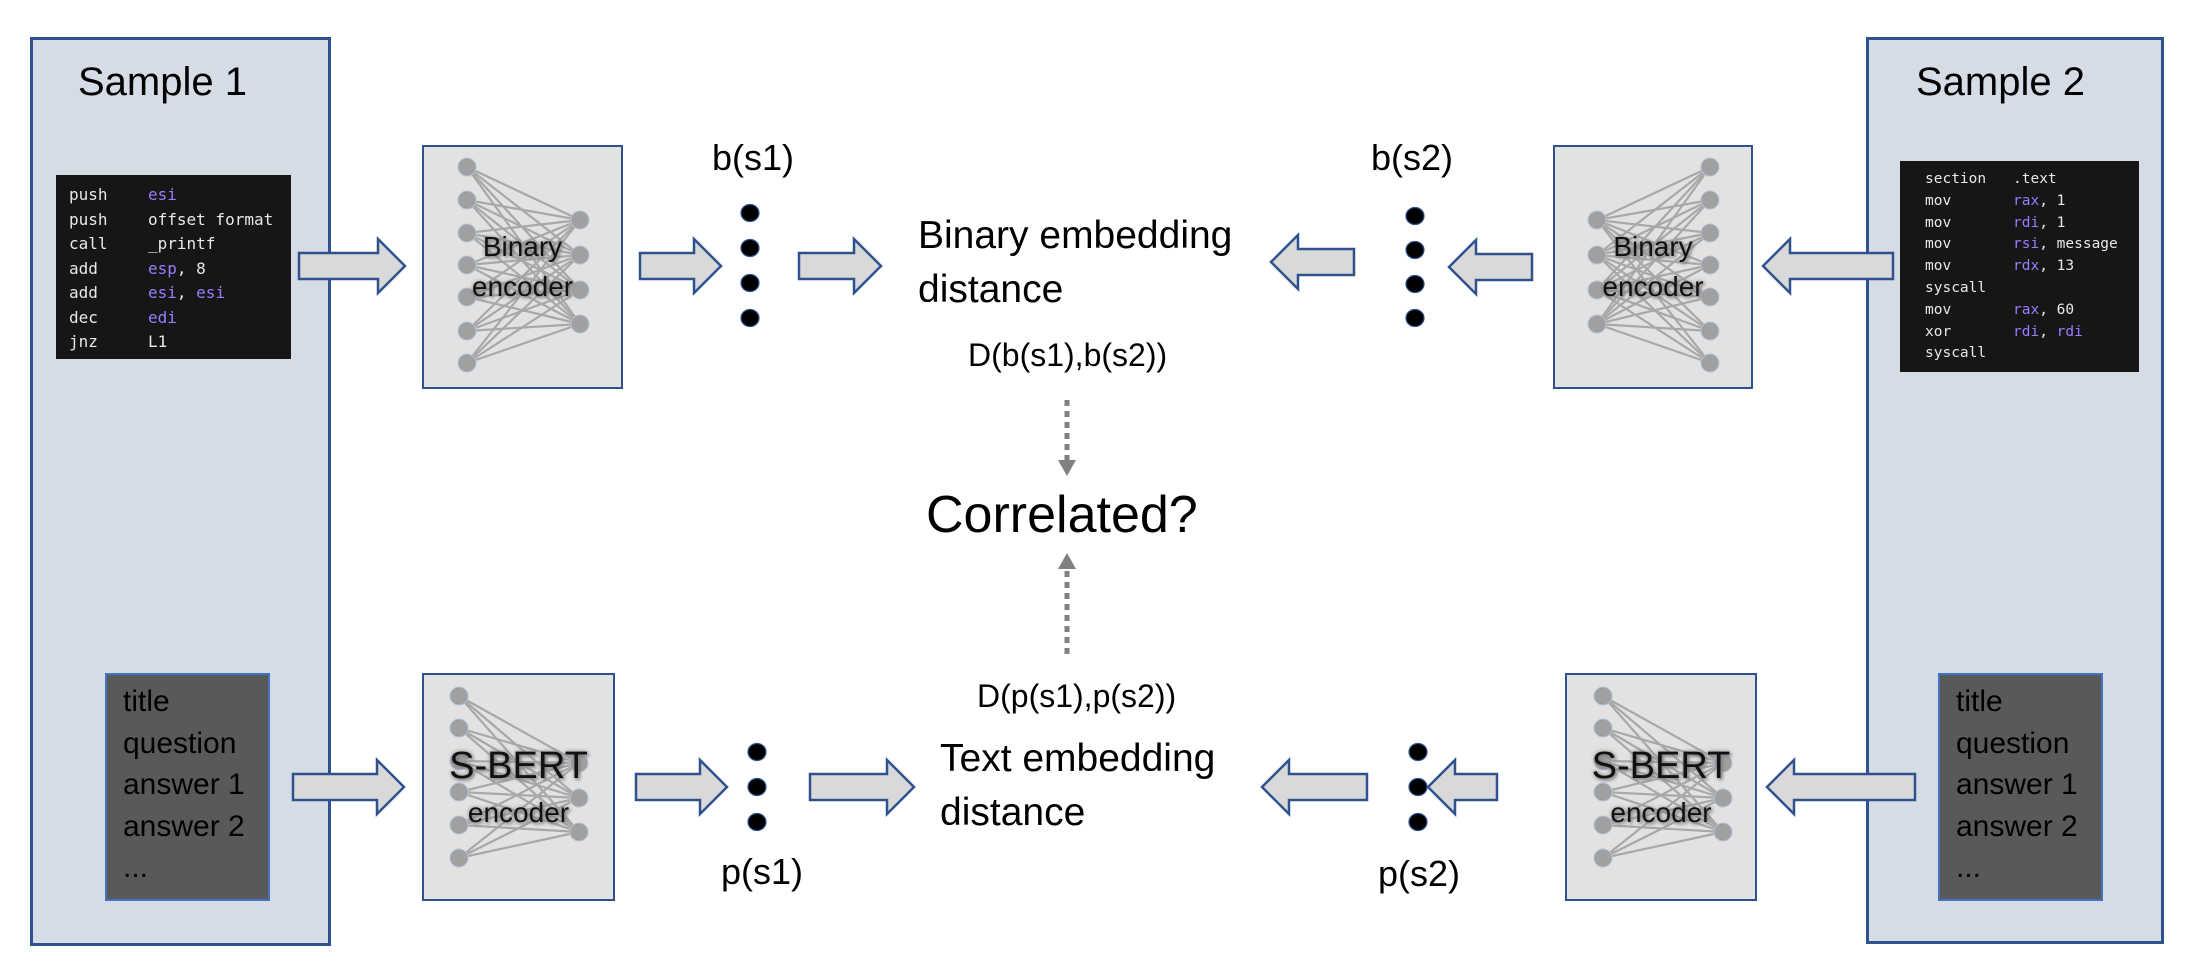 The height and width of the screenshot is (976, 2198). What do you see at coordinates (1841, 787) in the screenshot?
I see `arrow-sample2-to-sbert` at bounding box center [1841, 787].